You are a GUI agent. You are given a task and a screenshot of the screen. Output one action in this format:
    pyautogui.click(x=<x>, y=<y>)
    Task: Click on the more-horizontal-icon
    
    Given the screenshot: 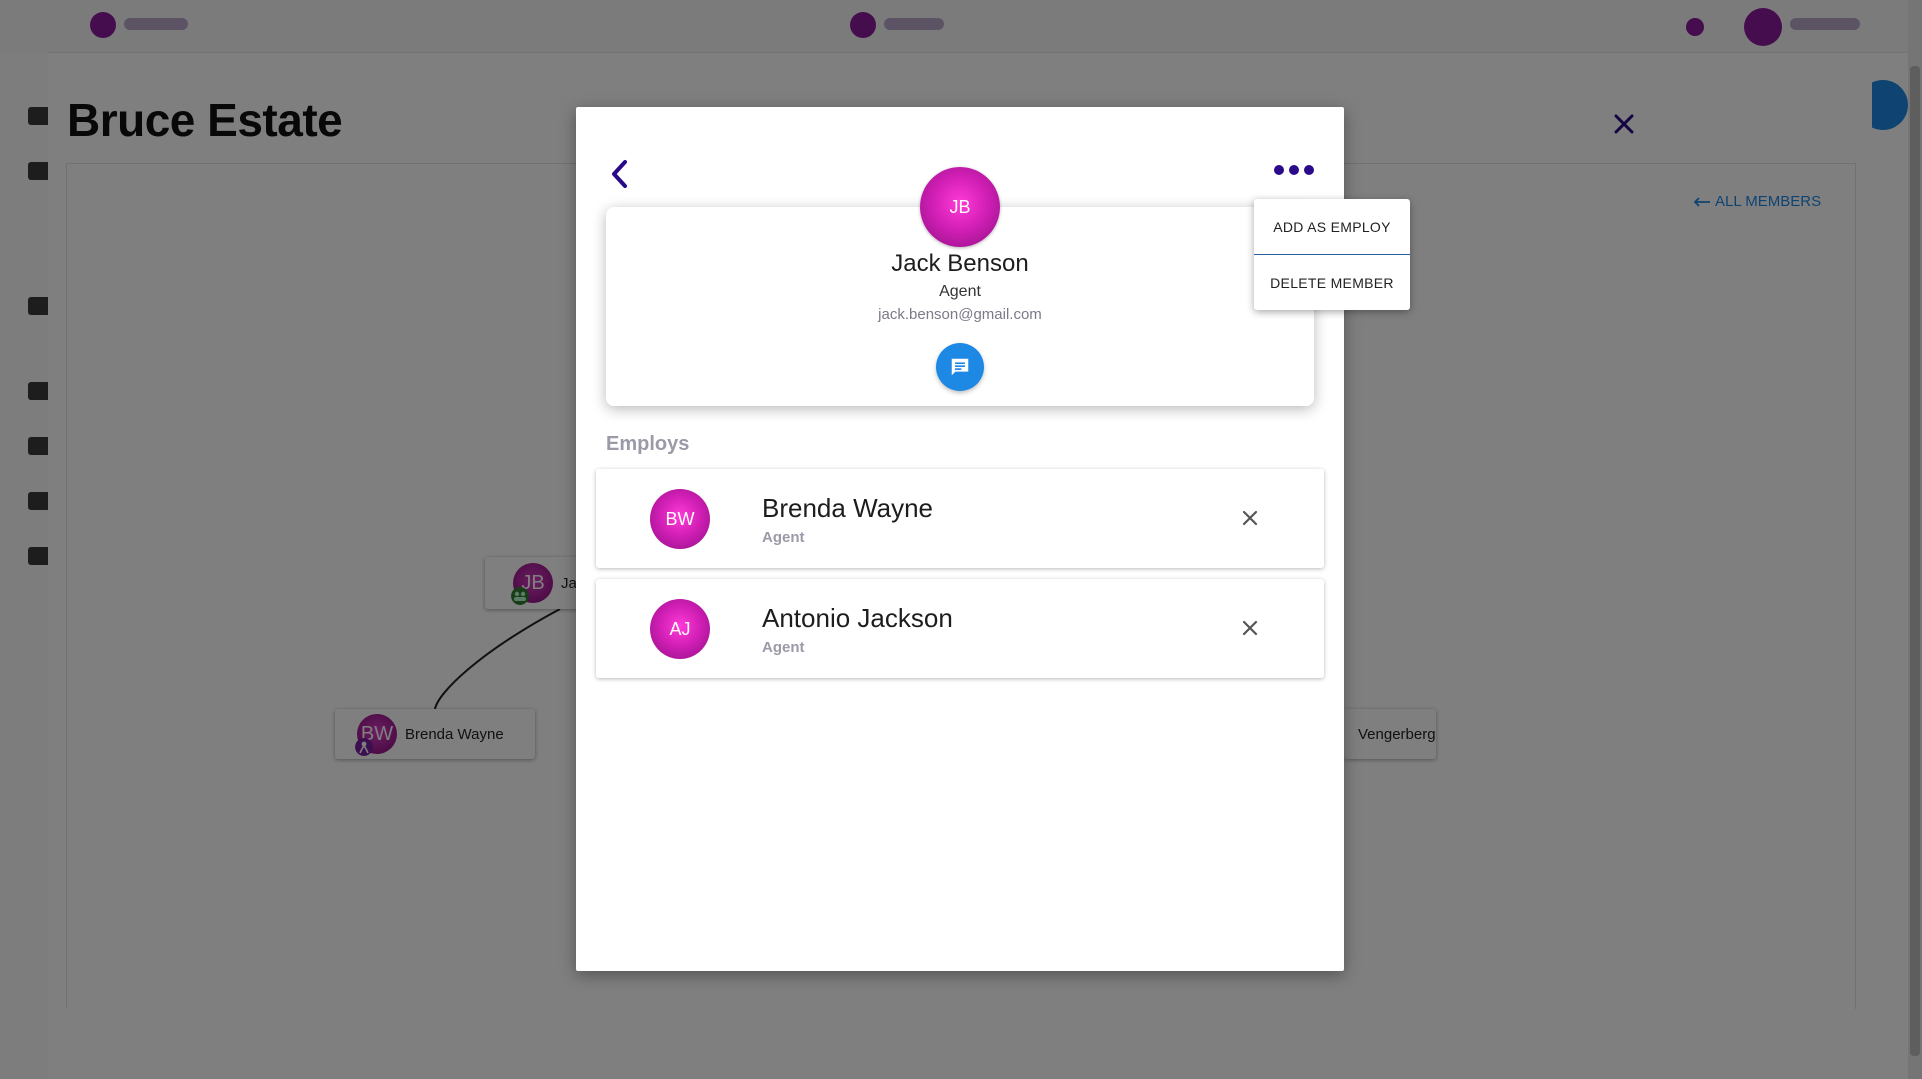 What is the action you would take?
    pyautogui.click(x=1294, y=170)
    